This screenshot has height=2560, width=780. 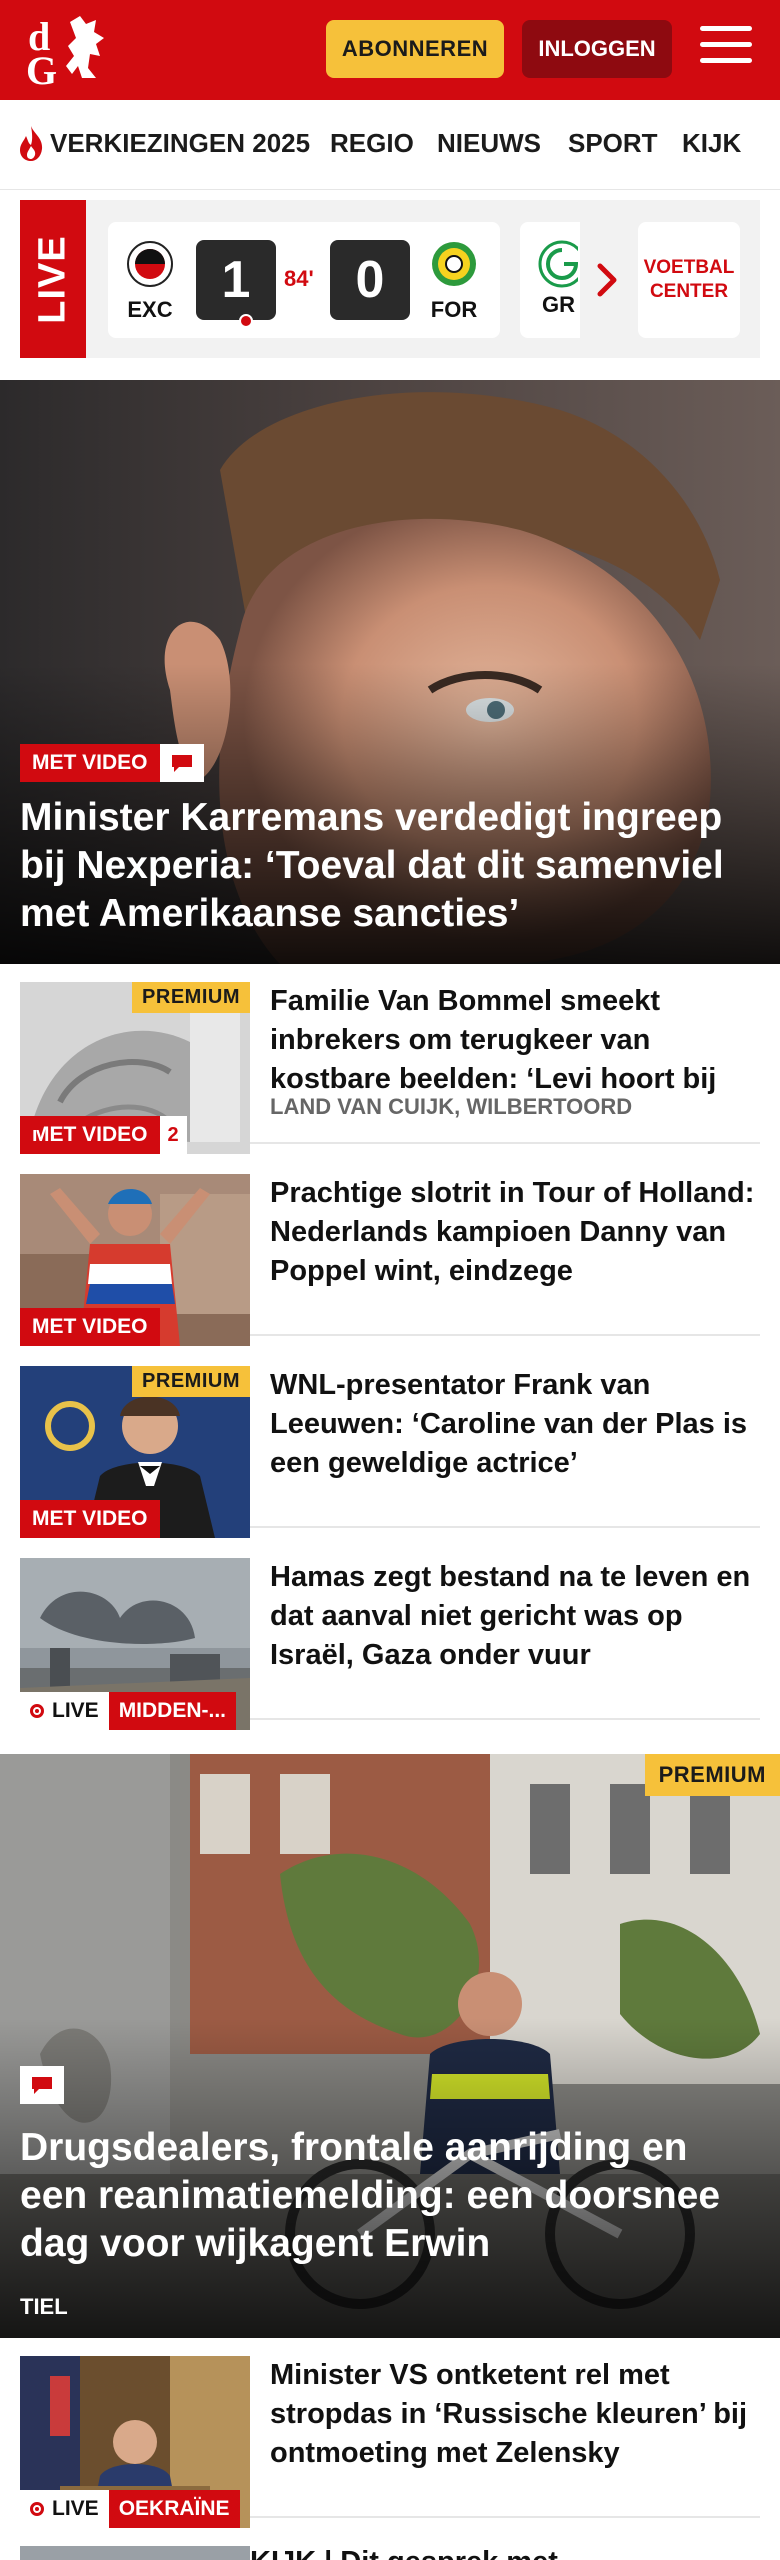 What do you see at coordinates (613, 143) in the screenshot?
I see `nav-item-sport: SPORT` at bounding box center [613, 143].